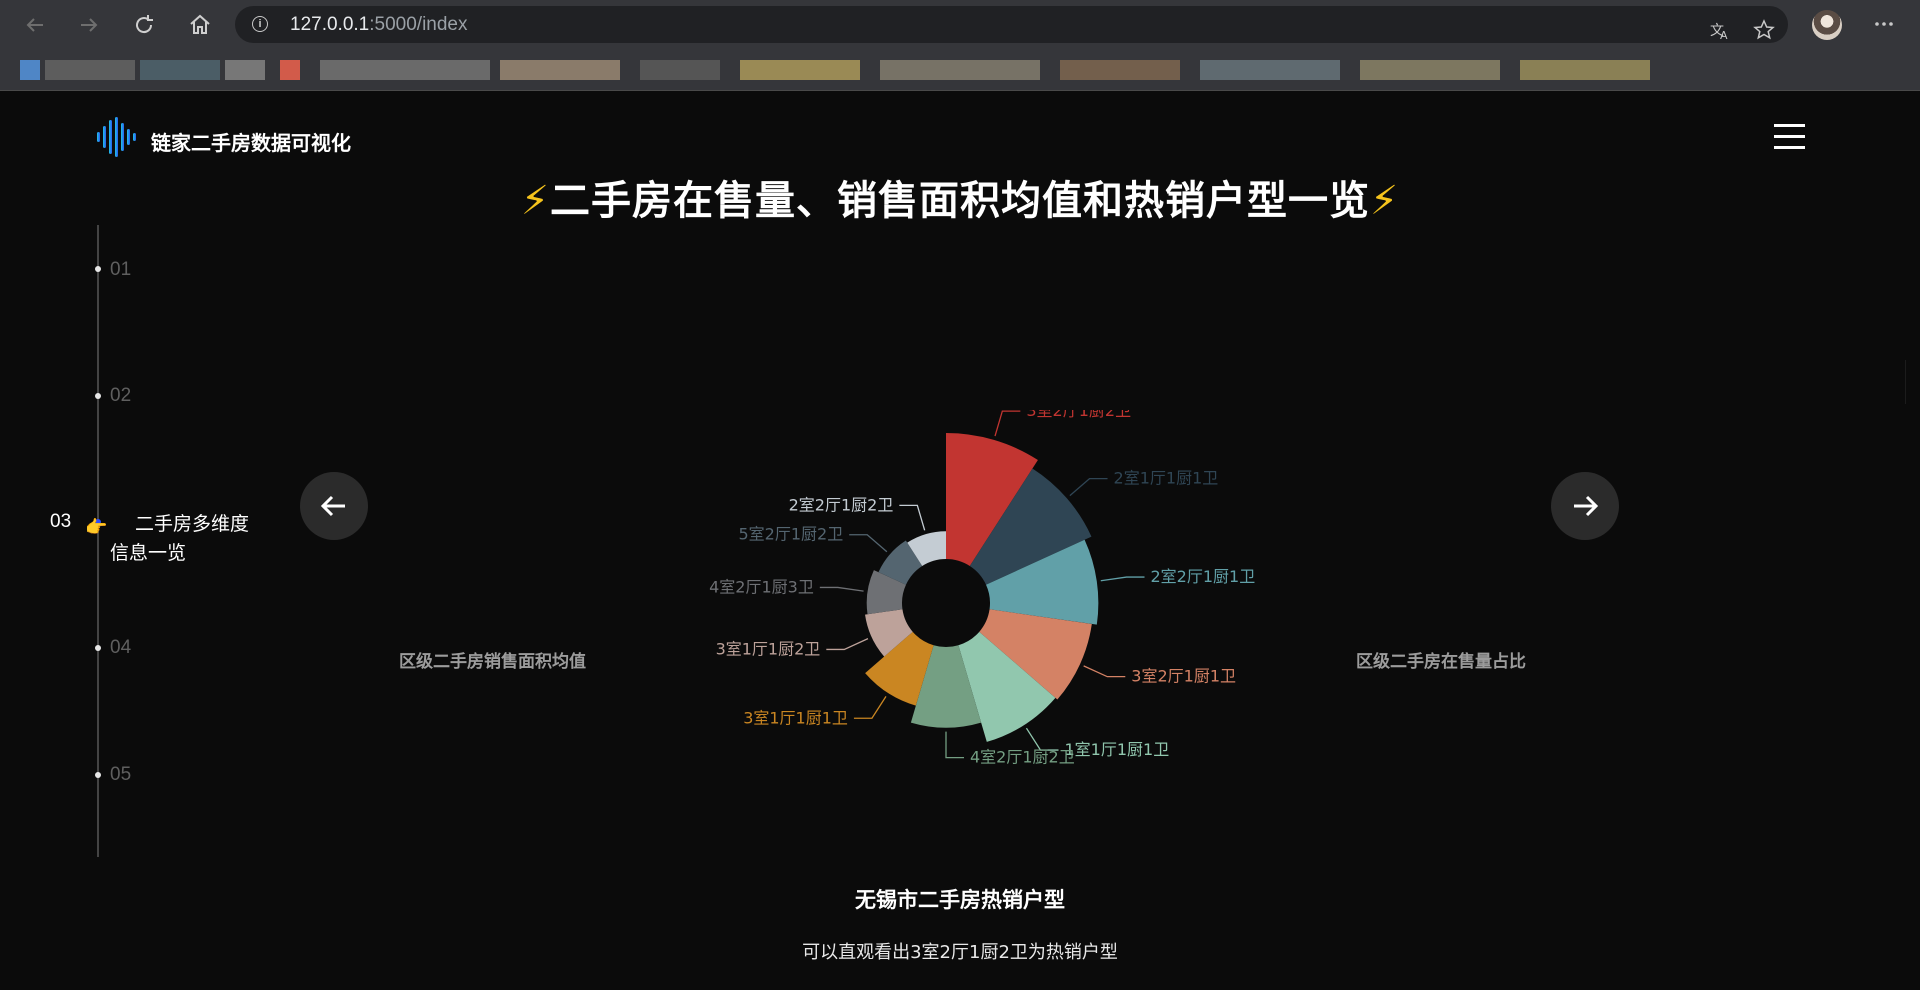 This screenshot has width=1920, height=990. I want to click on slice-label: 5室2厅1厨2卫, so click(790, 534).